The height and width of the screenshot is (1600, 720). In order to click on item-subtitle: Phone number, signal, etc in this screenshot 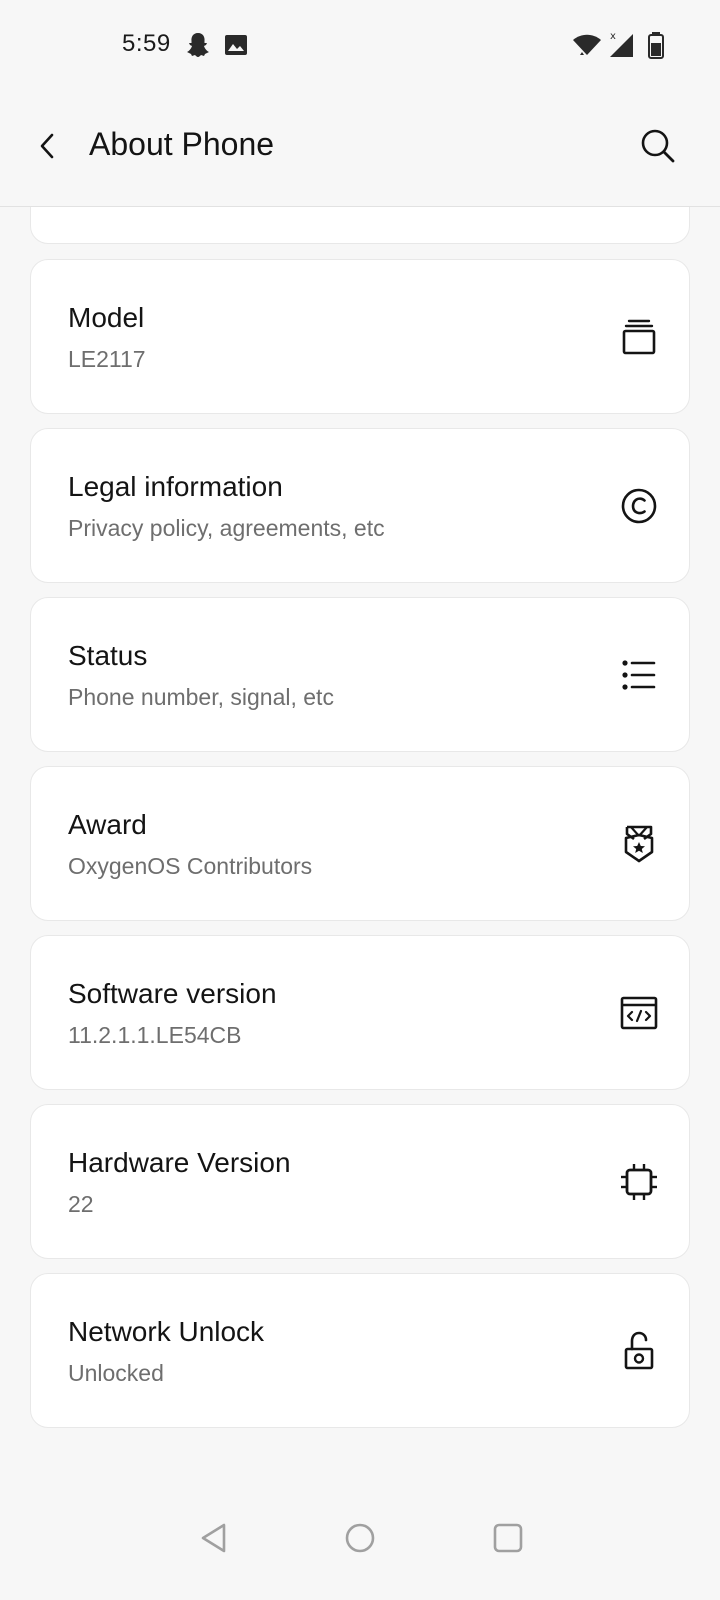, I will do `click(201, 697)`.